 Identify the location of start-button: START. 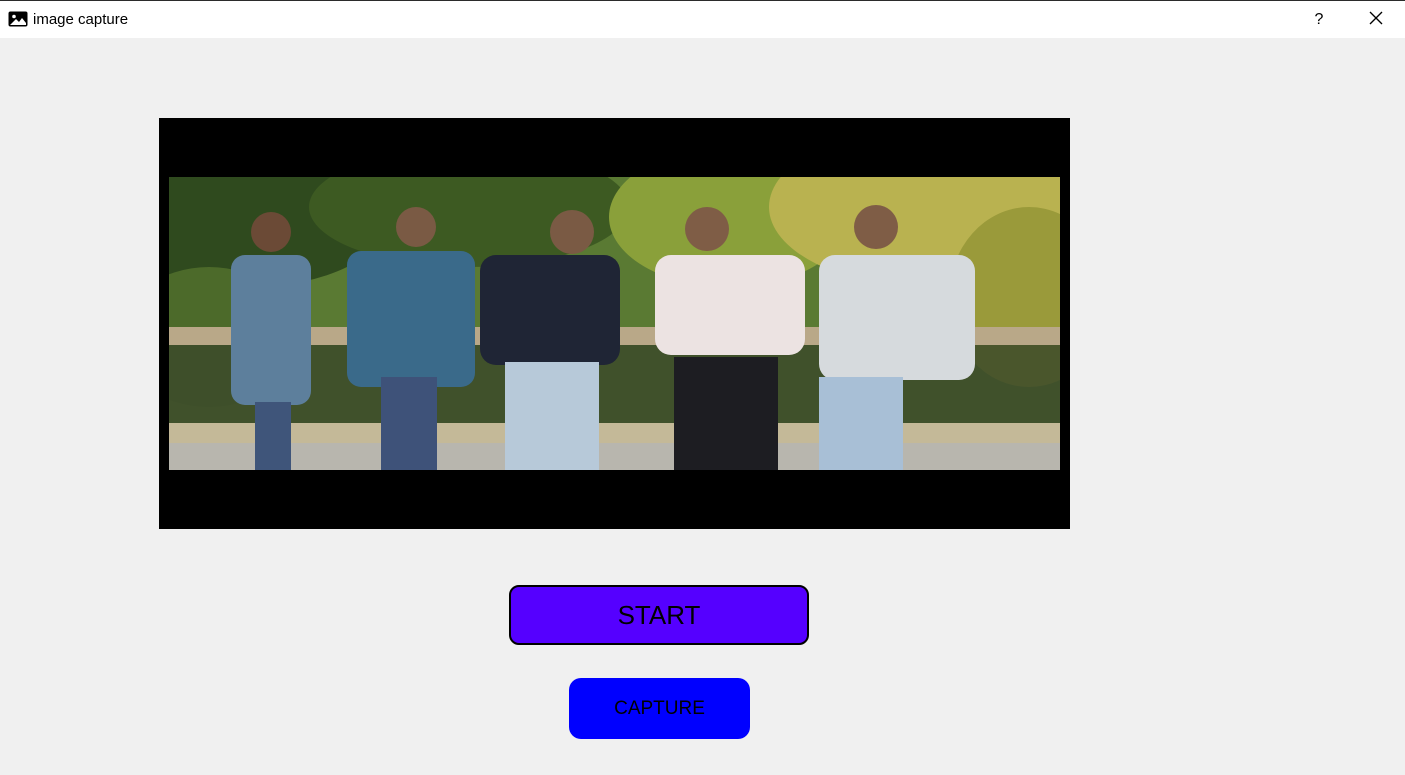
(659, 615).